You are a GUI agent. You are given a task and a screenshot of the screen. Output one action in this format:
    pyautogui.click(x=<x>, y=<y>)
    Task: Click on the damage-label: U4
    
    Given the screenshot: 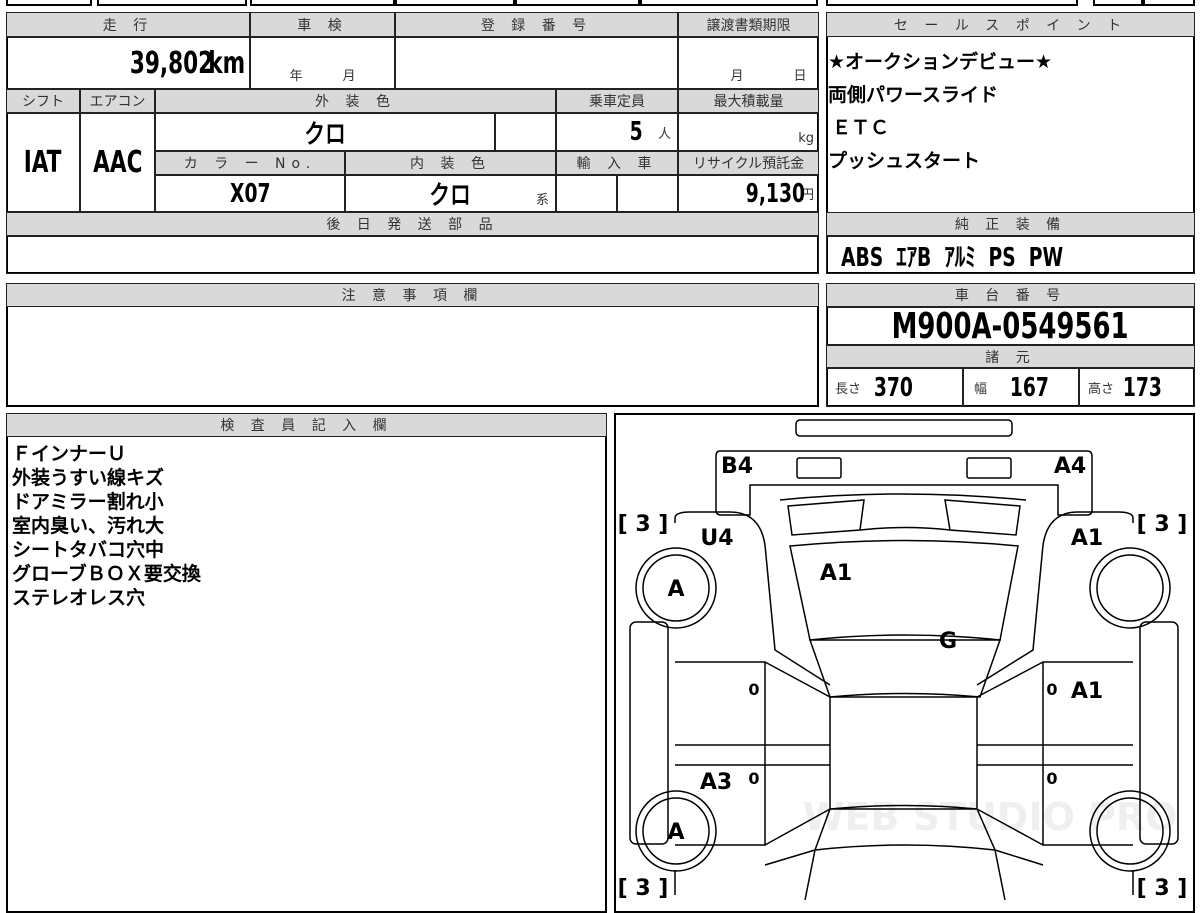 What is the action you would take?
    pyautogui.click(x=716, y=538)
    